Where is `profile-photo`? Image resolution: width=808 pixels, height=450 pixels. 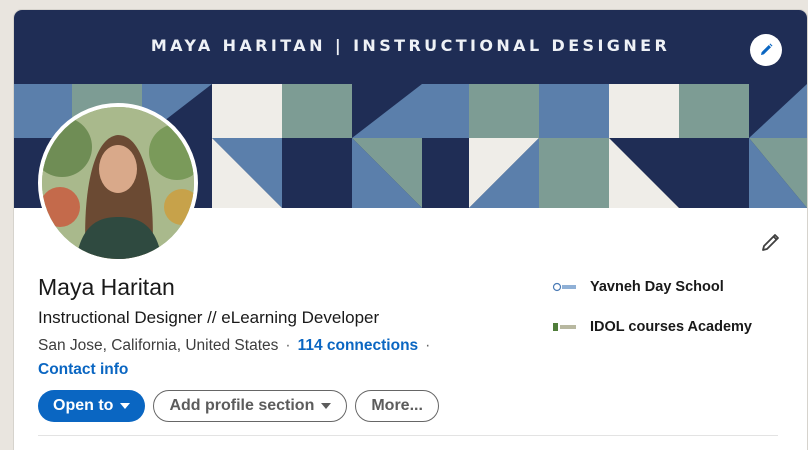
profile-photo is located at coordinates (118, 183).